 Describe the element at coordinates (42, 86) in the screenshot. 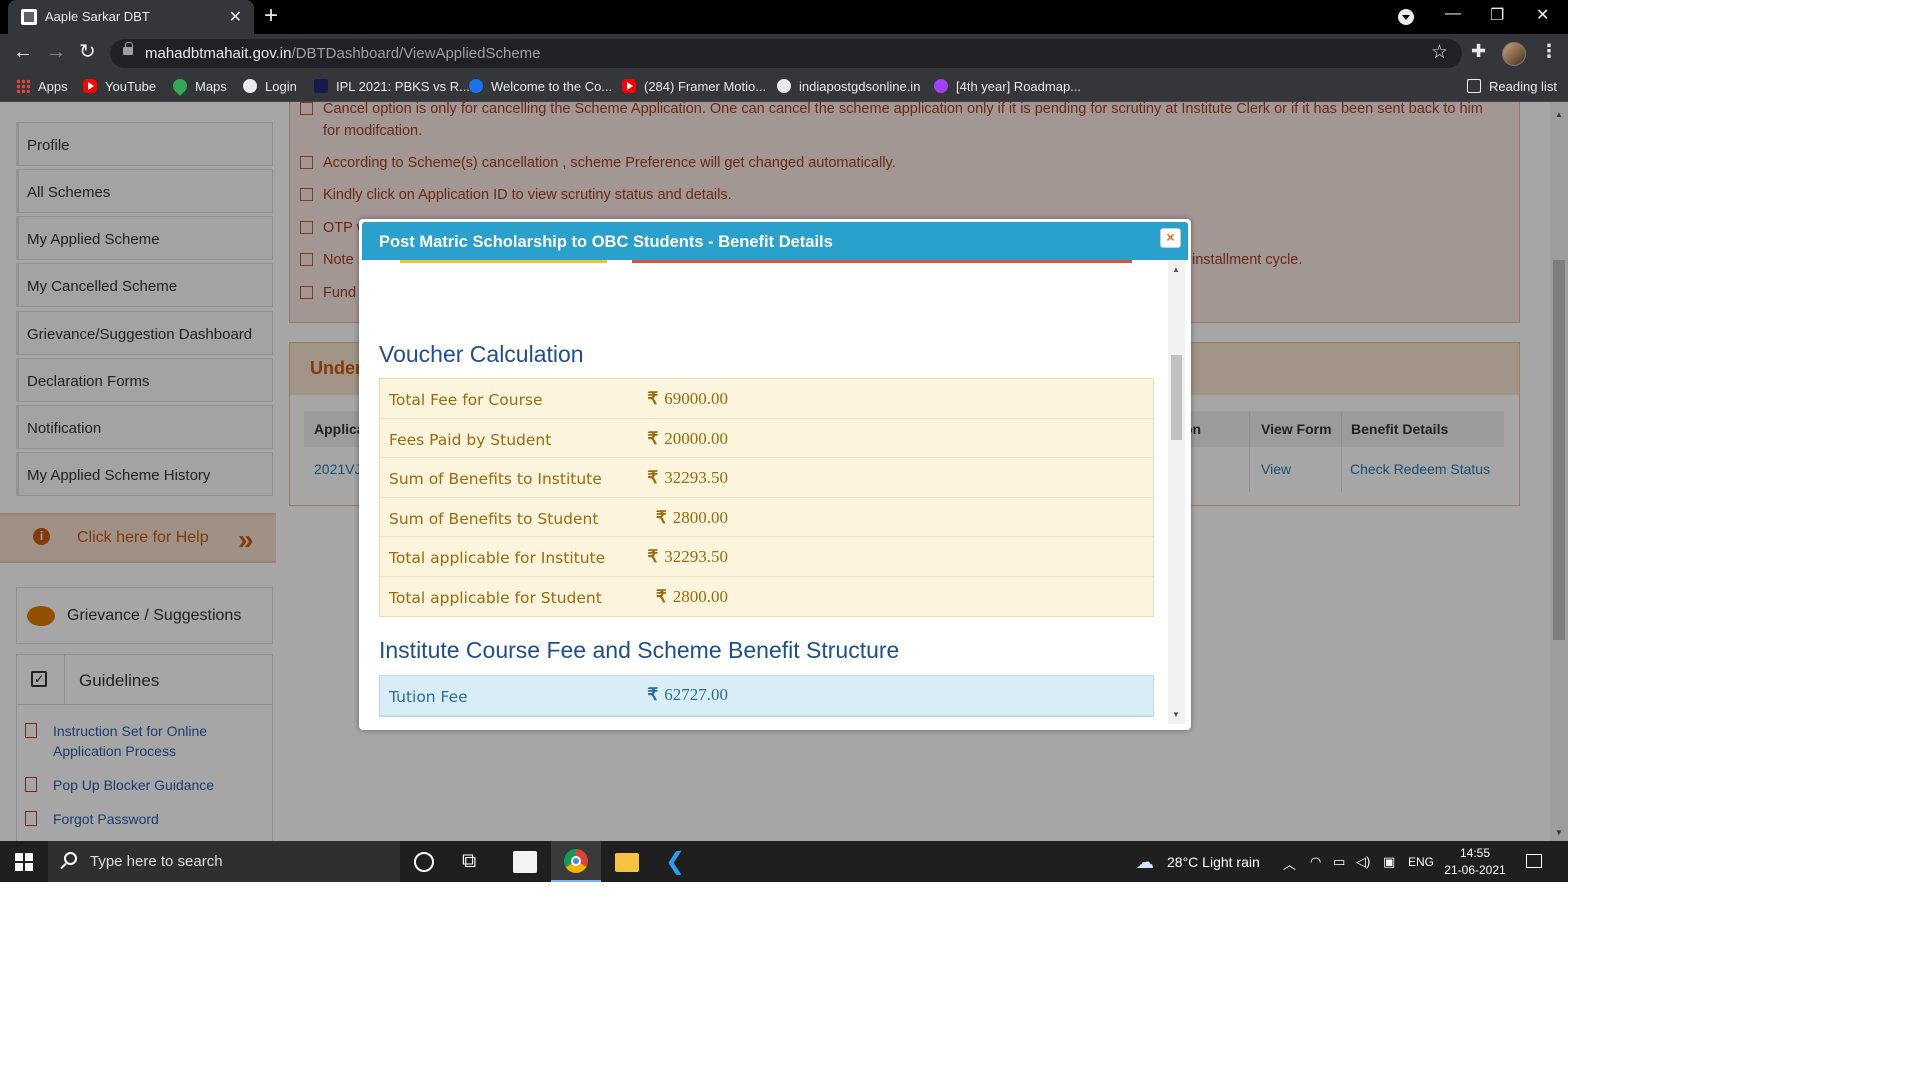

I see `bookmark-apps: Apps` at that location.